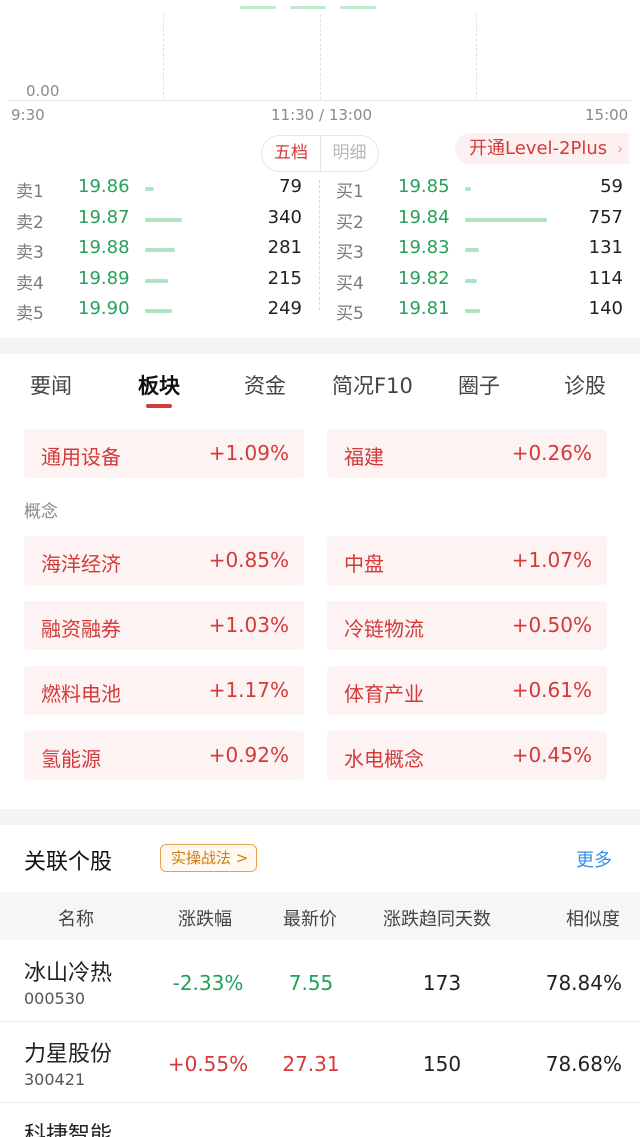  What do you see at coordinates (551, 560) in the screenshot?
I see `concept-change: +1.07%` at bounding box center [551, 560].